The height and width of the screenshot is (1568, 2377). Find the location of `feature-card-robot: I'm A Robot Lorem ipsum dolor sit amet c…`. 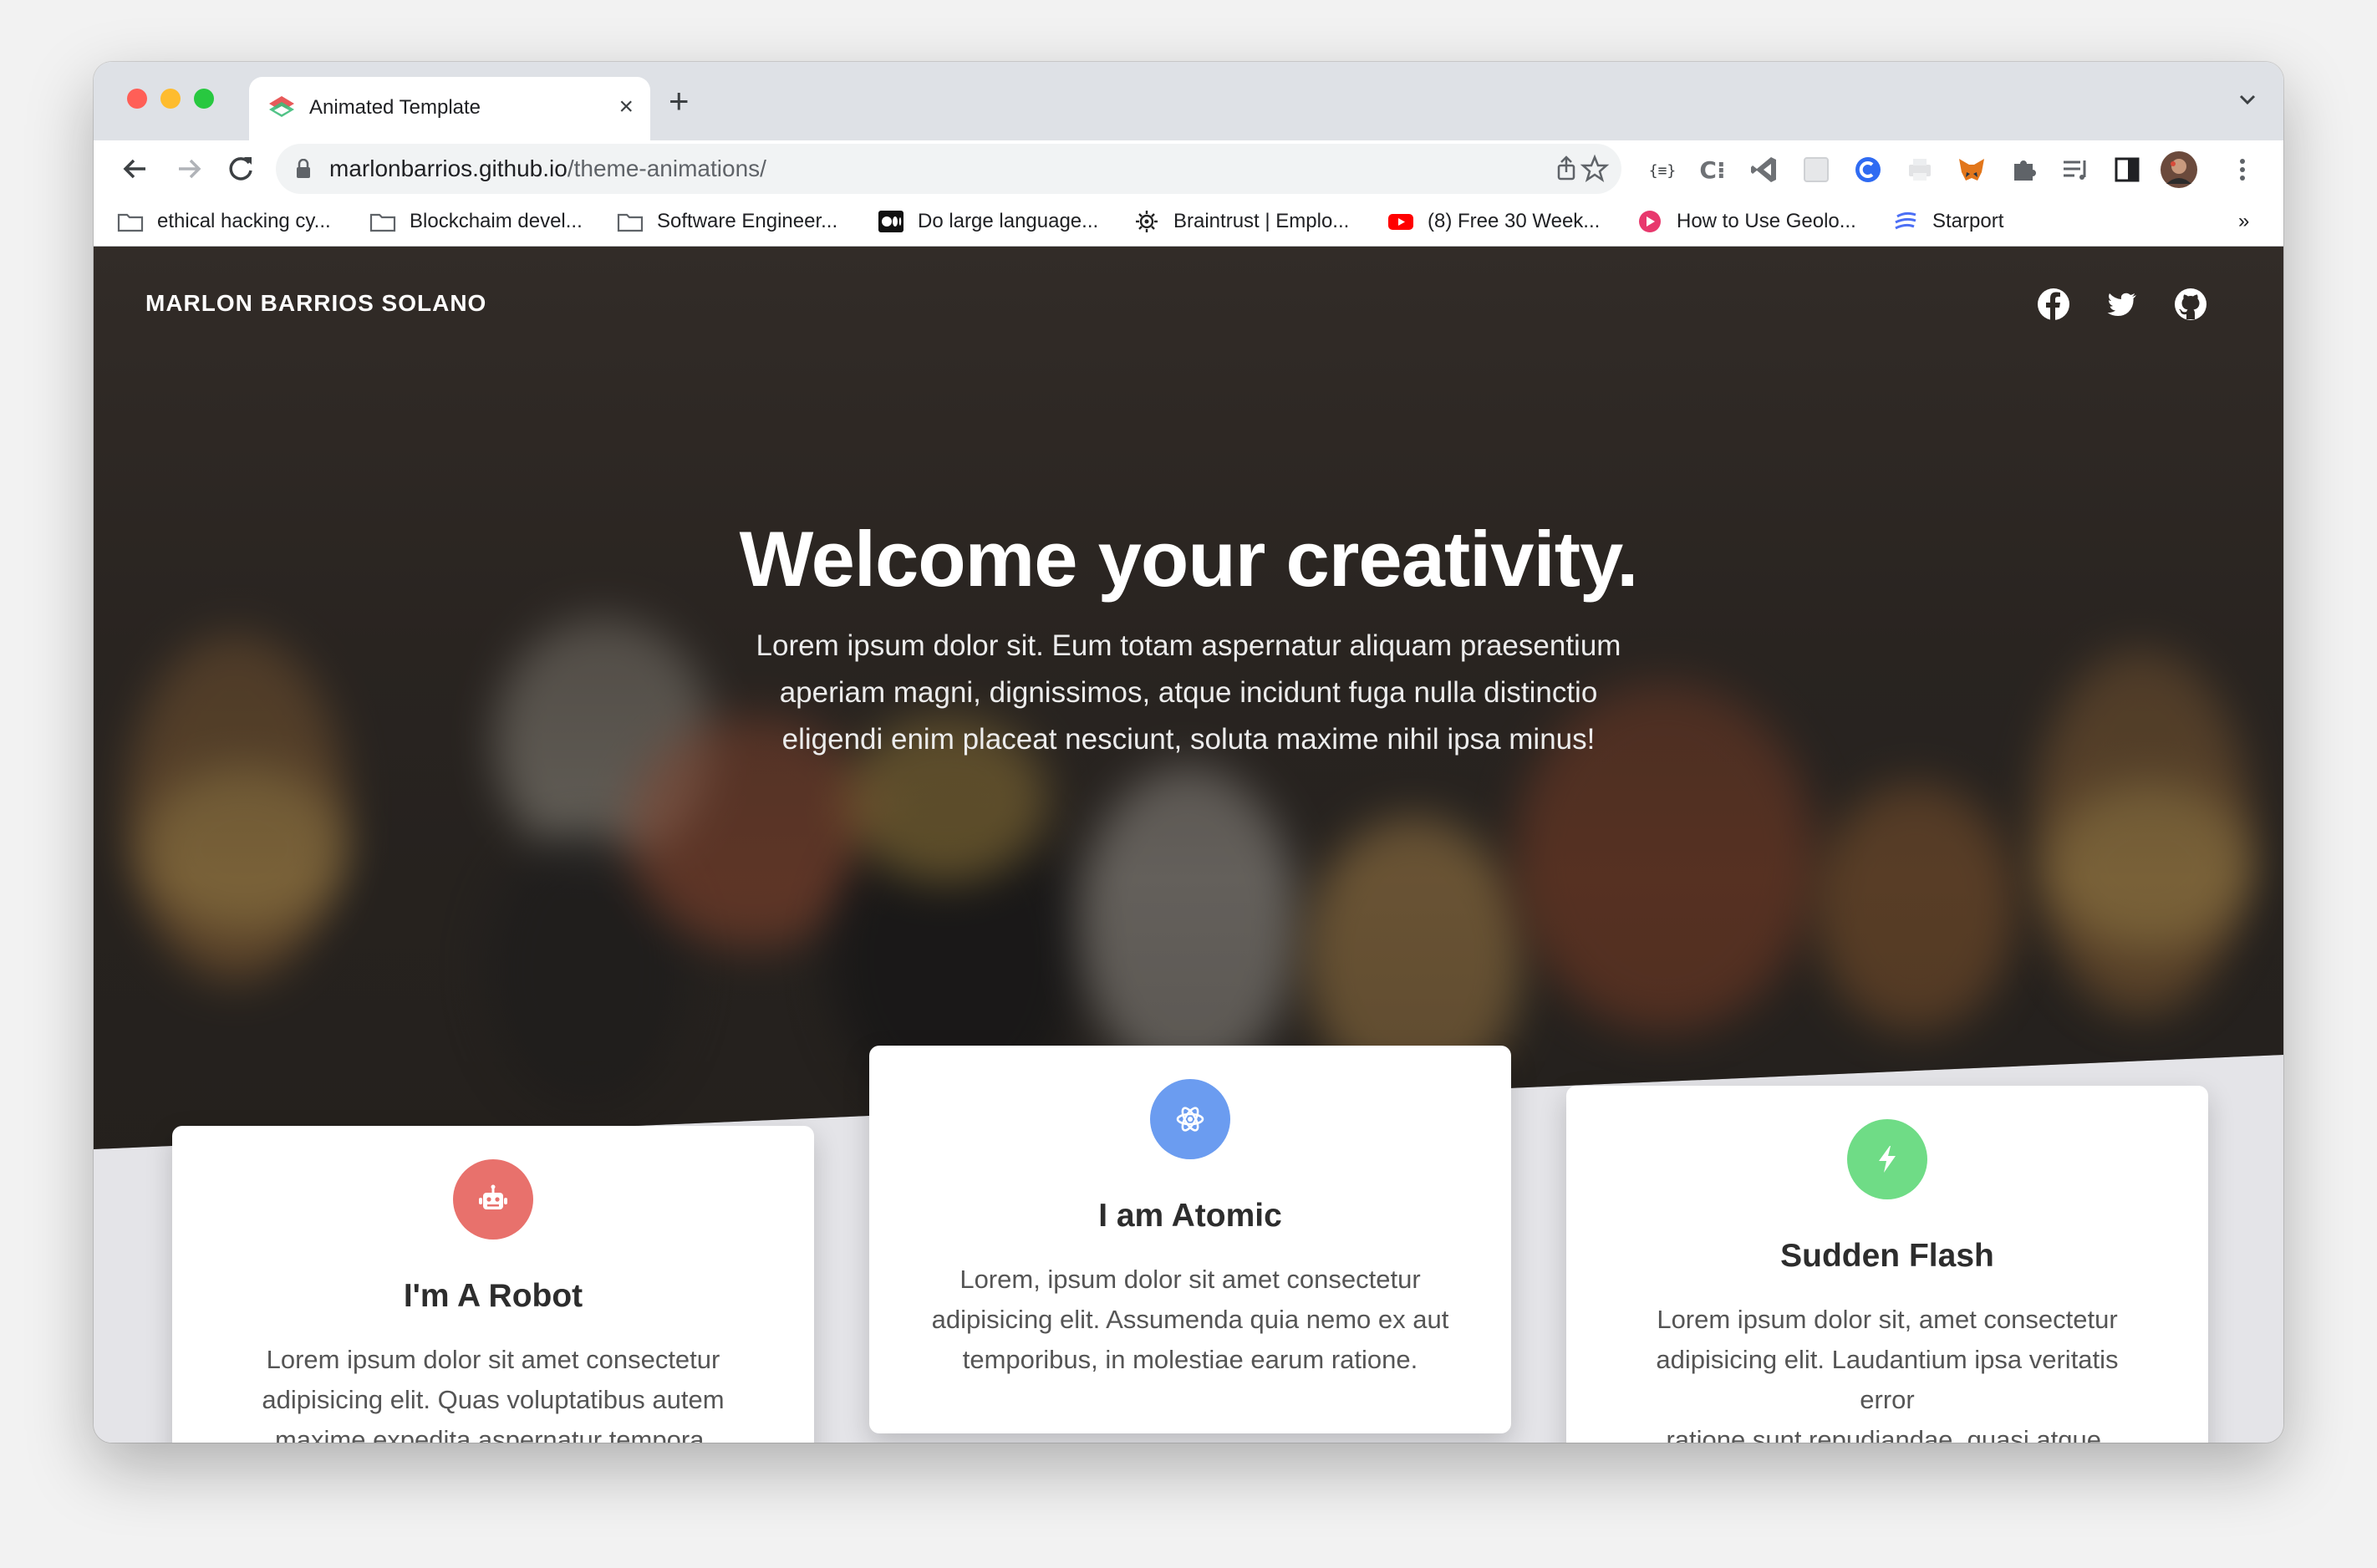

feature-card-robot: I'm A Robot Lorem ipsum dolor sit amet c… is located at coordinates (493, 1284).